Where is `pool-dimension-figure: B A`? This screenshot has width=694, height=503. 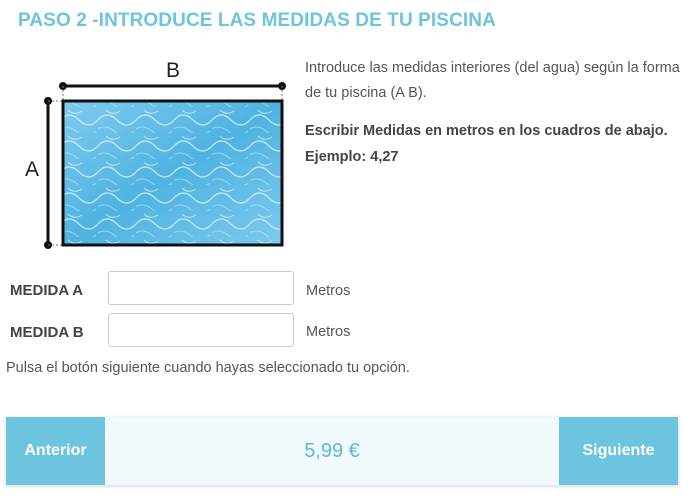 pool-dimension-figure: B A is located at coordinates (155, 154).